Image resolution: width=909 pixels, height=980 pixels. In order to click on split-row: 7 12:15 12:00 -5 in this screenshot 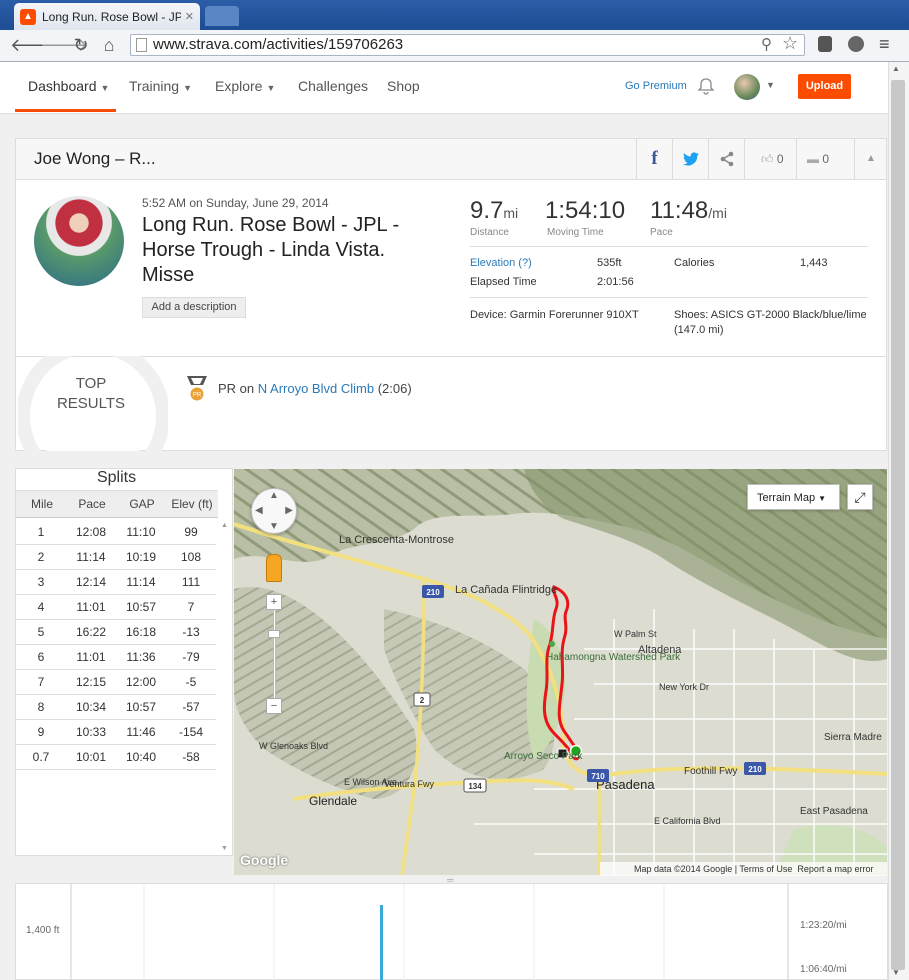, I will do `click(116, 682)`.